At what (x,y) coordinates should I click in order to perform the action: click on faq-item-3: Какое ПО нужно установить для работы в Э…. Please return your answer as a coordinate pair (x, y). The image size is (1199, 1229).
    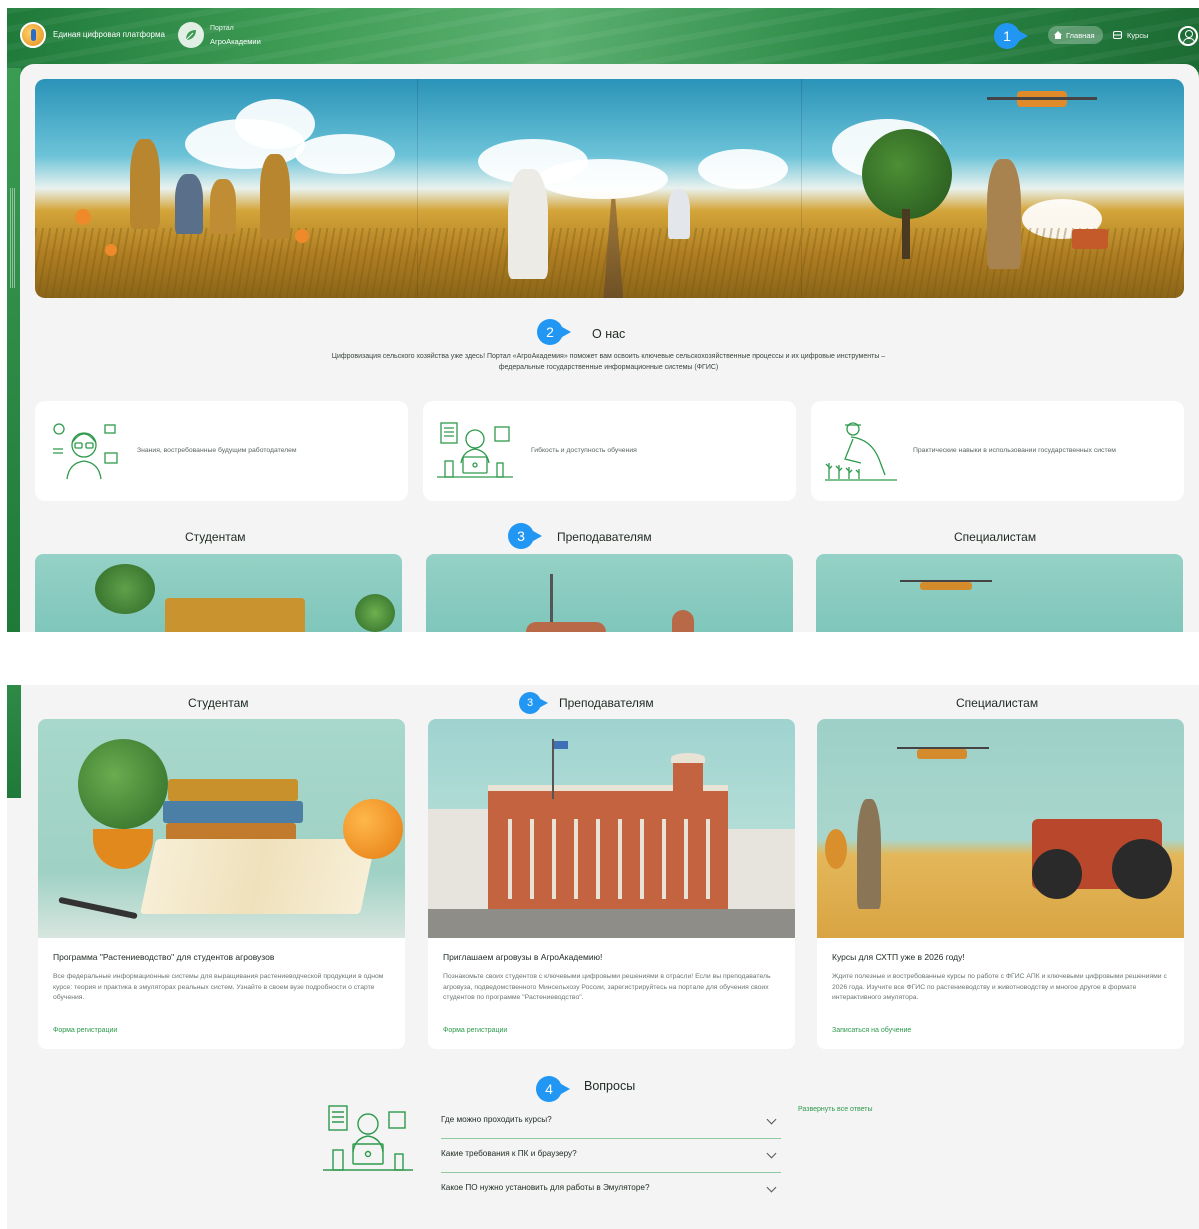
    Looking at the image, I should click on (611, 1190).